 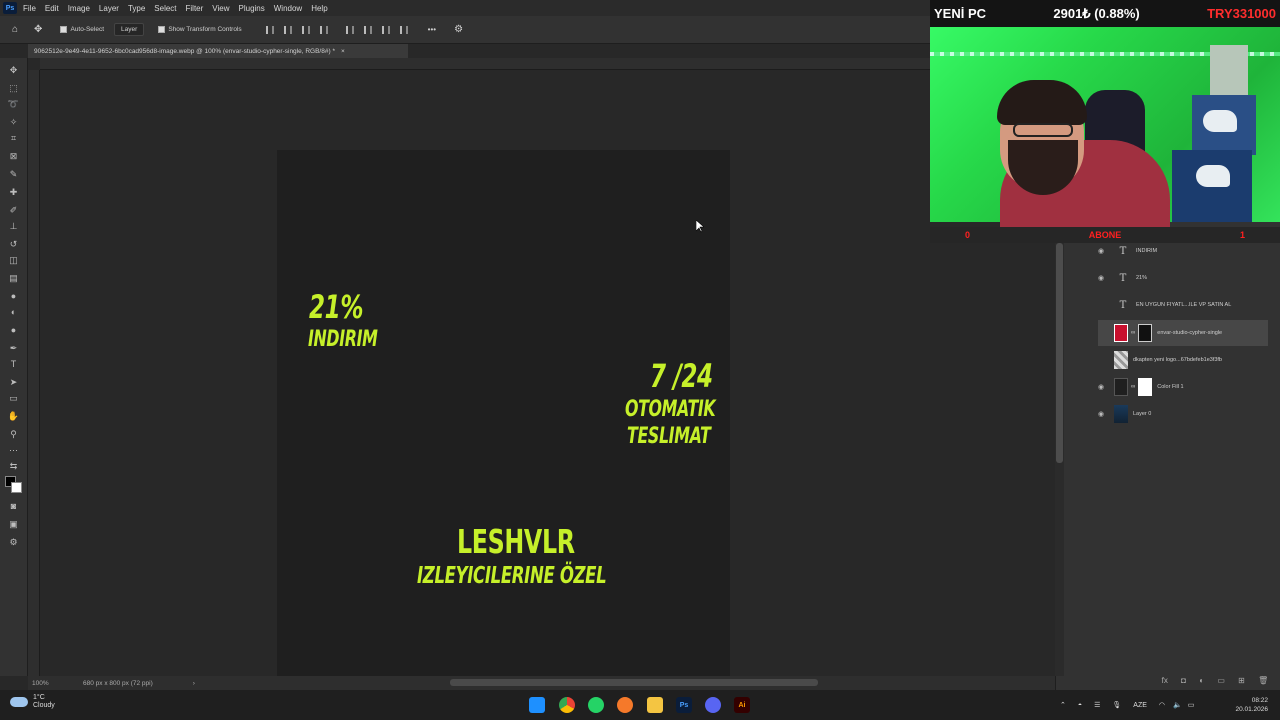 What do you see at coordinates (1162, 705) in the screenshot?
I see `wifi-icon: ◠` at bounding box center [1162, 705].